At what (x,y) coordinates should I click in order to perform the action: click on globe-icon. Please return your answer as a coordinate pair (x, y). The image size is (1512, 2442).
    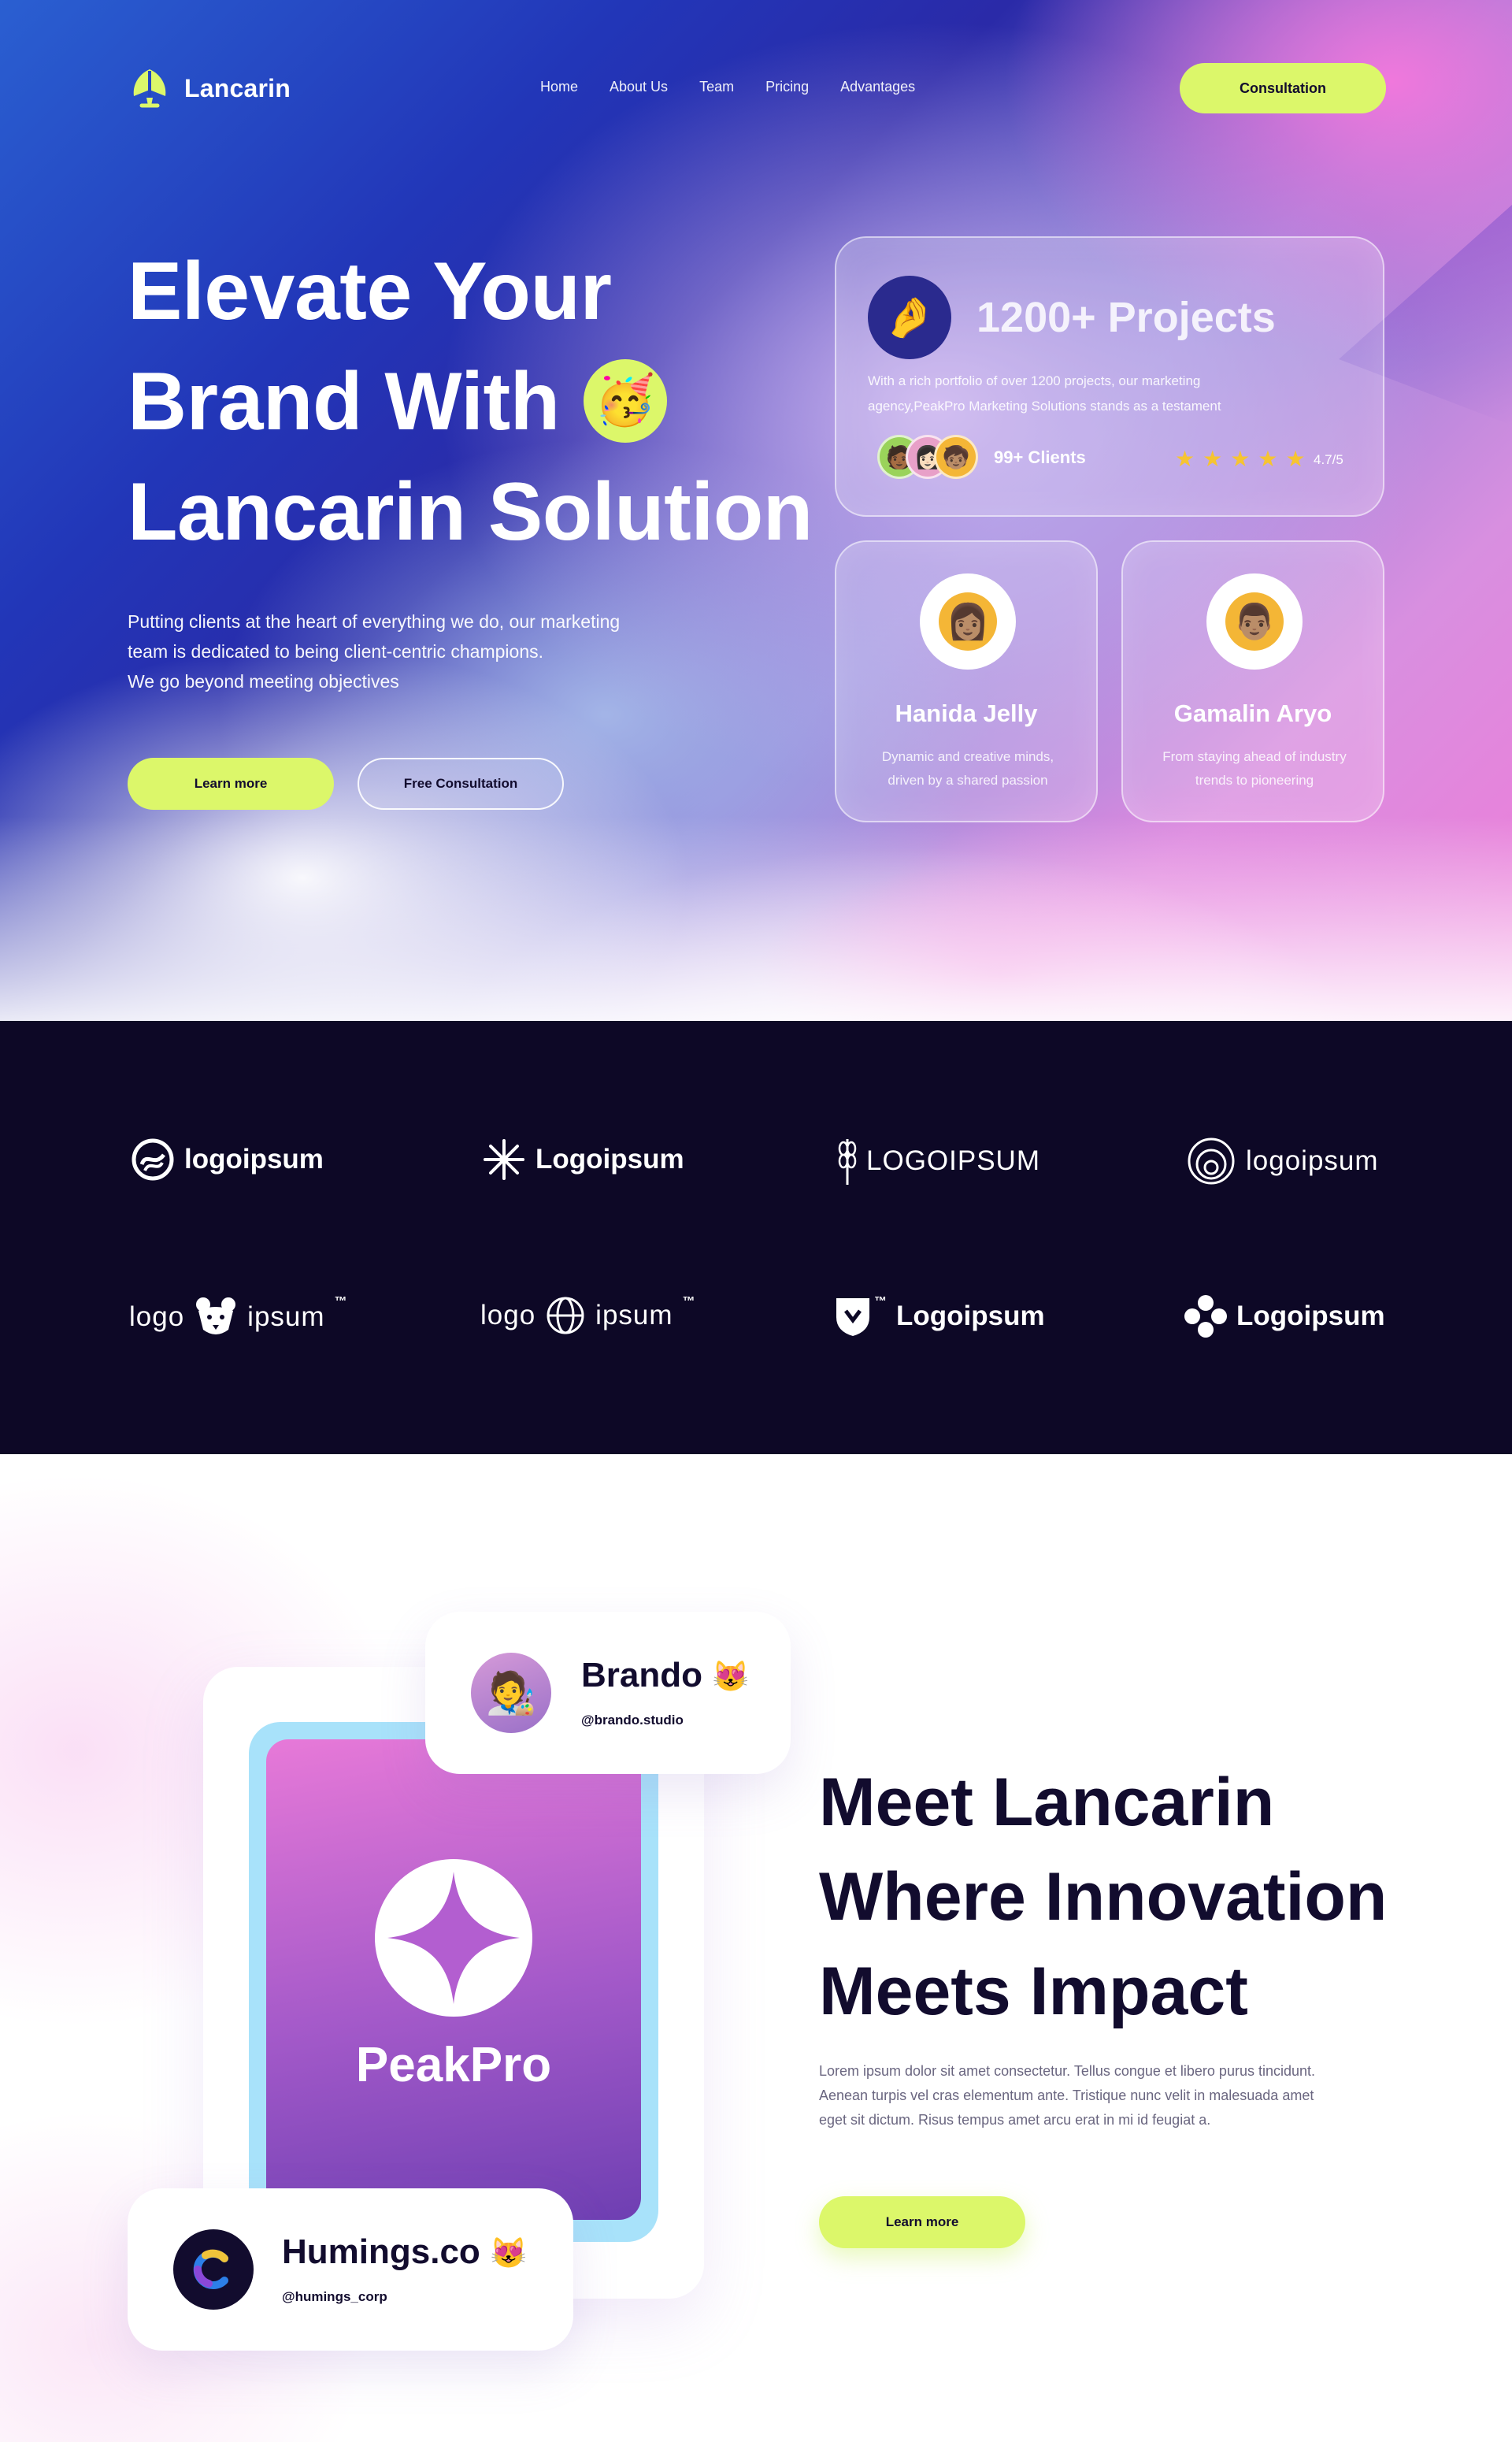
    Looking at the image, I should click on (565, 1315).